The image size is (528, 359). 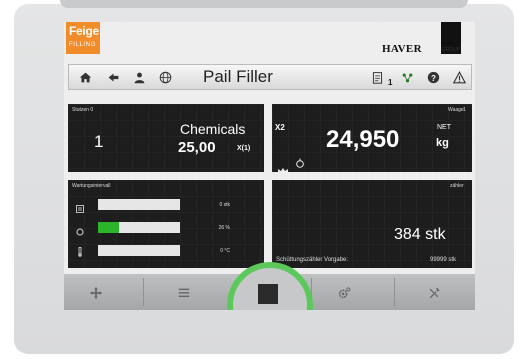 I want to click on product-name: Chemicals, so click(x=213, y=129).